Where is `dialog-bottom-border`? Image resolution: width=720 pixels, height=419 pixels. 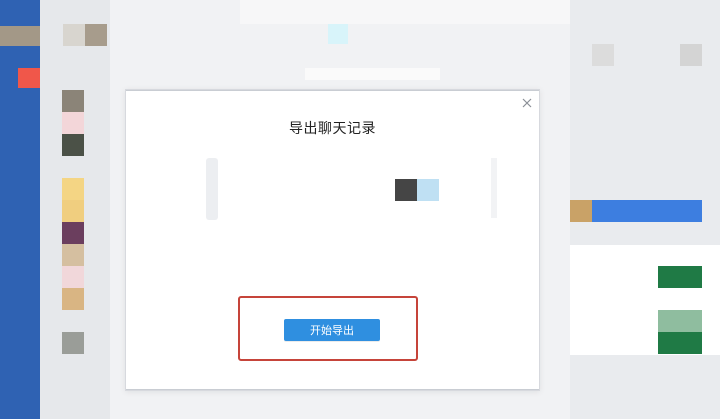 dialog-bottom-border is located at coordinates (332, 389).